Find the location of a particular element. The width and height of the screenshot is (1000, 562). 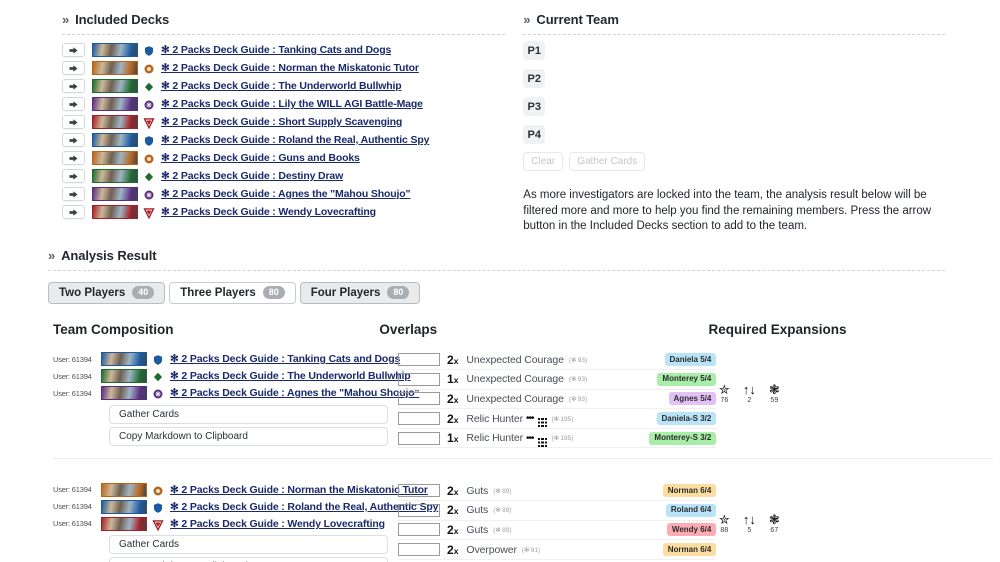

chevron-right-icon: » is located at coordinates (527, 19).